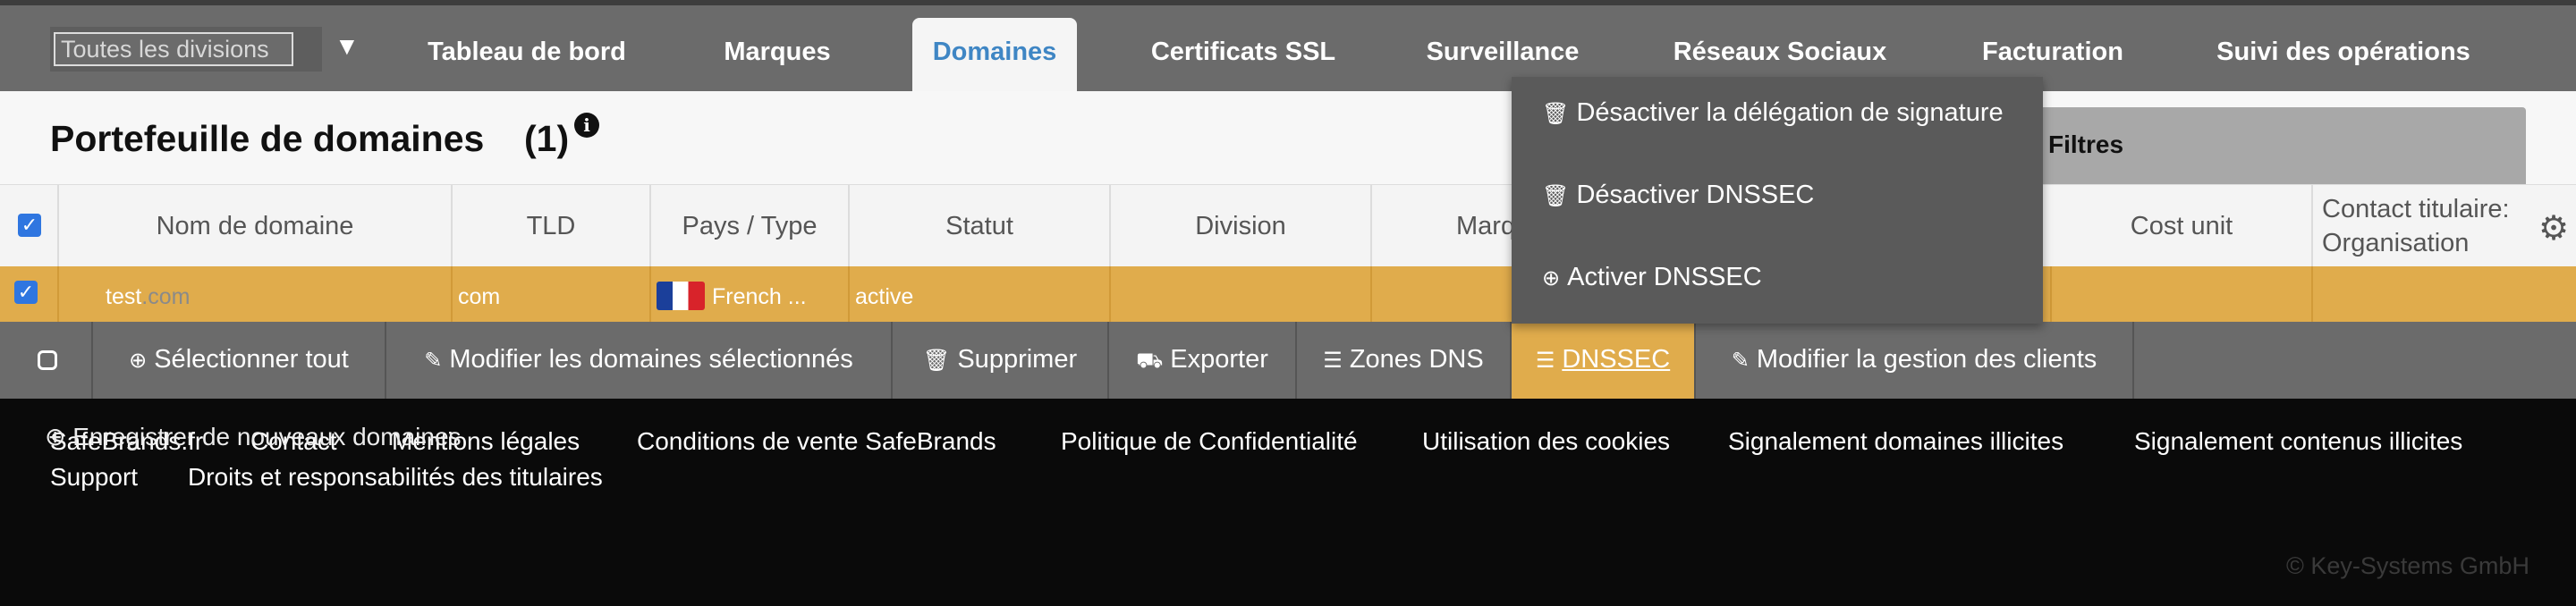 The image size is (2576, 606). Describe the element at coordinates (2182, 294) in the screenshot. I see `cell-cost-unit` at that location.